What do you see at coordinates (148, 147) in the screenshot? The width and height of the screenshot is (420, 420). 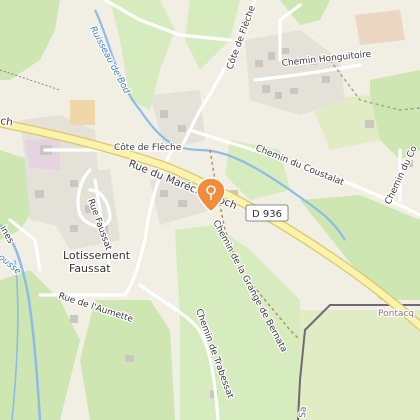 I see `street-label-cote-fleche-left: Côte de Flèche` at bounding box center [148, 147].